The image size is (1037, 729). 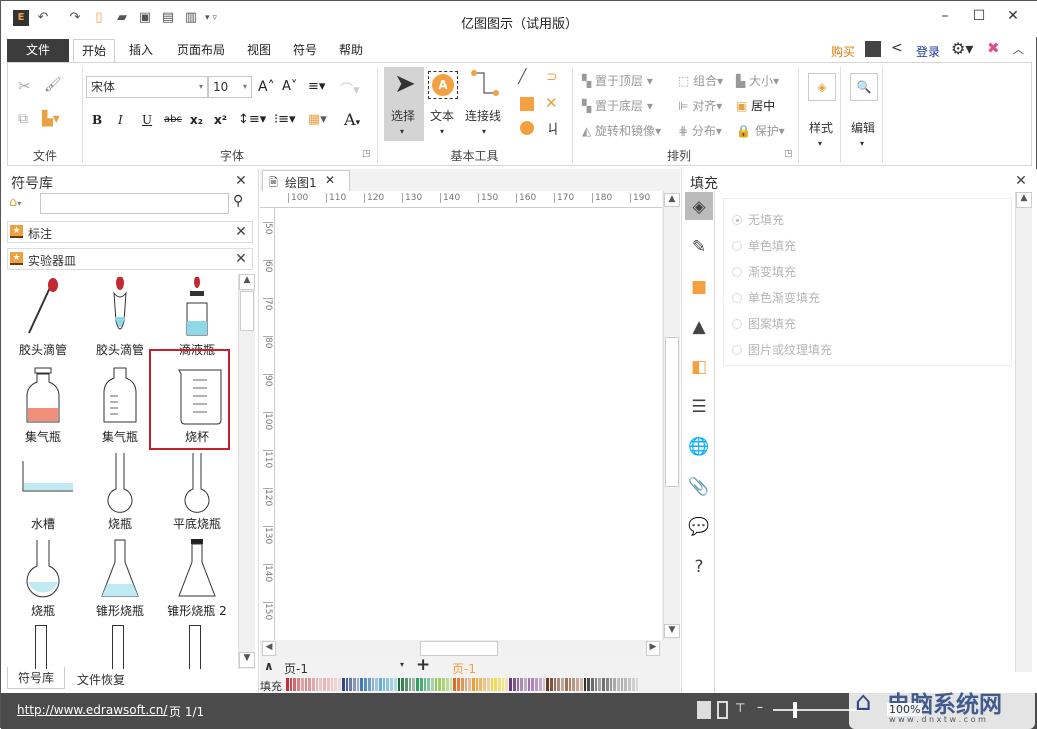 What do you see at coordinates (266, 87) in the screenshot?
I see `grow-font-icon: A˄` at bounding box center [266, 87].